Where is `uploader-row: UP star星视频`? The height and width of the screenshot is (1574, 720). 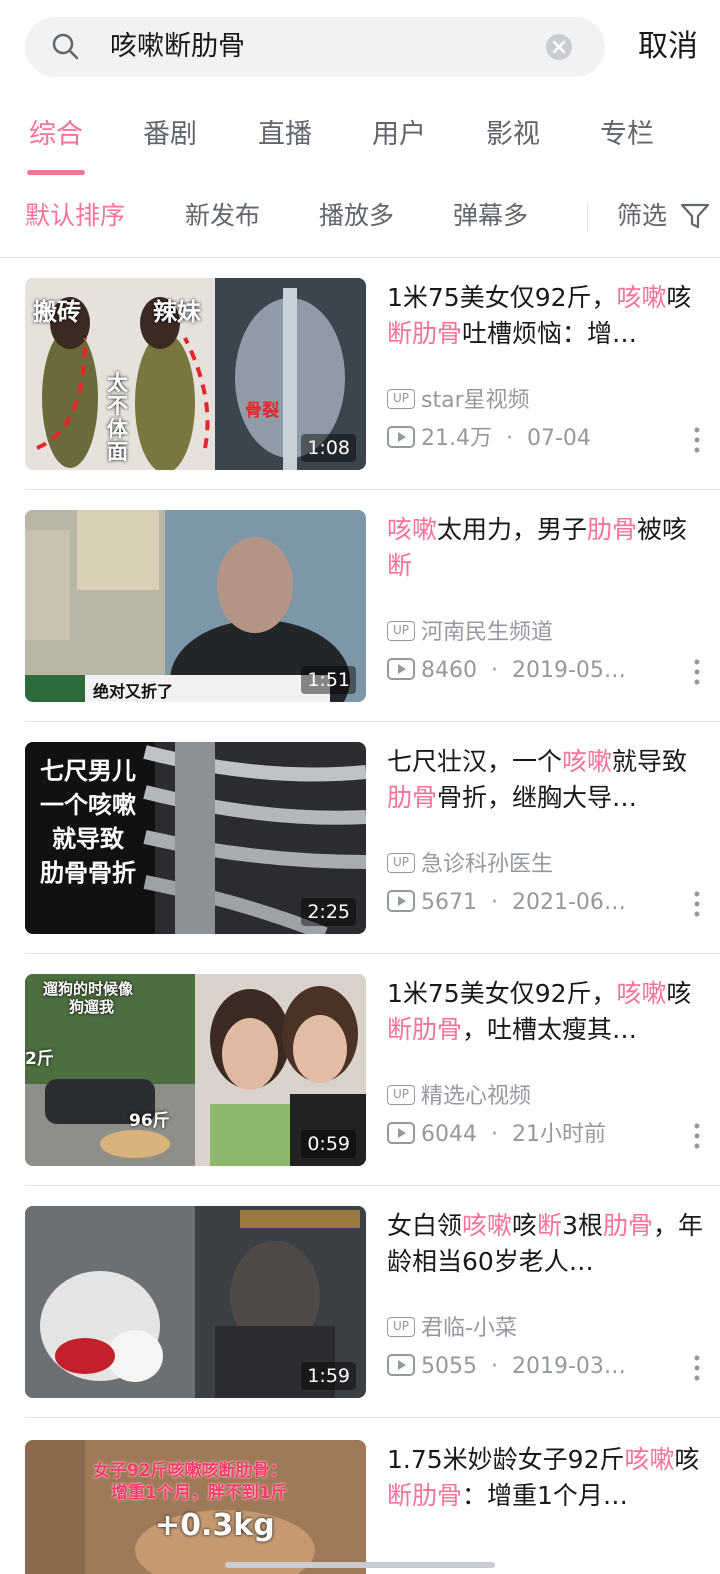
uploader-row: UP star星视频 is located at coordinates (458, 401).